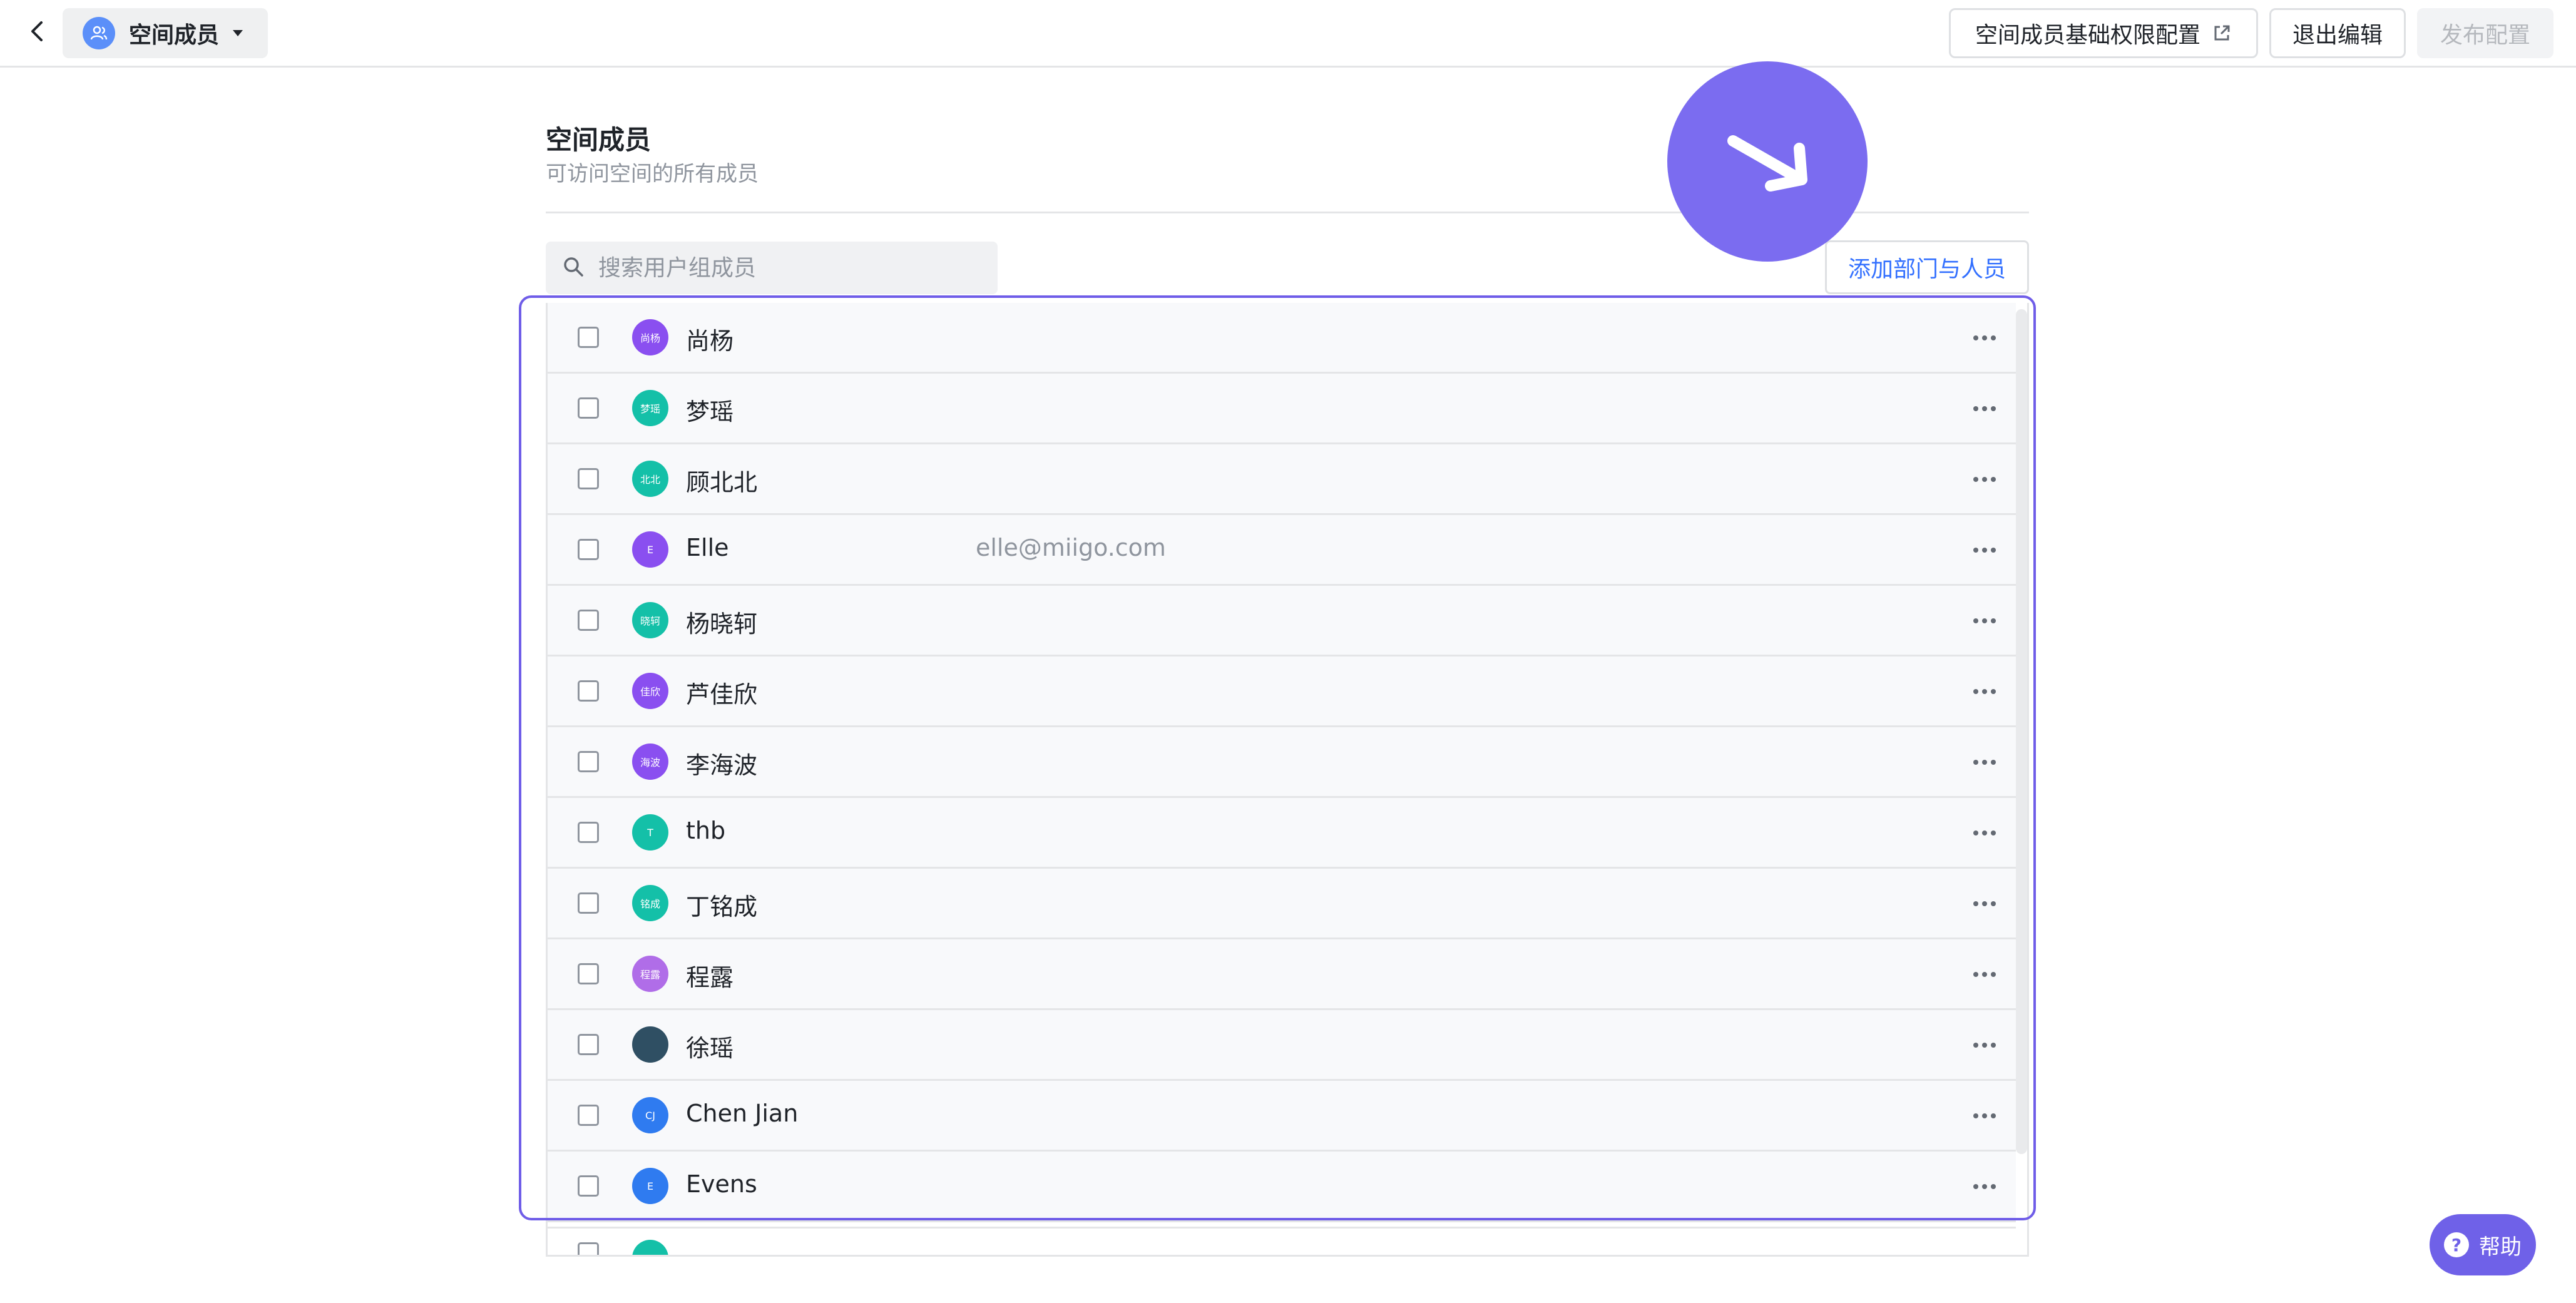  Describe the element at coordinates (1282, 479) in the screenshot. I see `list-item: 北北 顾北北` at that location.